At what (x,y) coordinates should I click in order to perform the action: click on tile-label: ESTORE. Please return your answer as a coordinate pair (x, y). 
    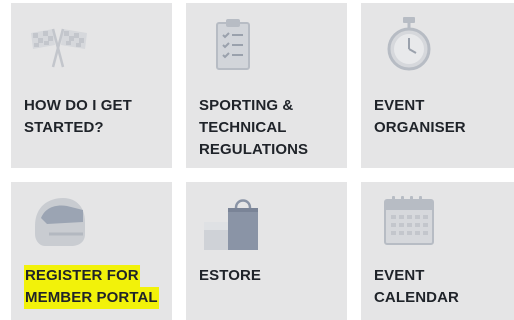
    Looking at the image, I should click on (230, 275).